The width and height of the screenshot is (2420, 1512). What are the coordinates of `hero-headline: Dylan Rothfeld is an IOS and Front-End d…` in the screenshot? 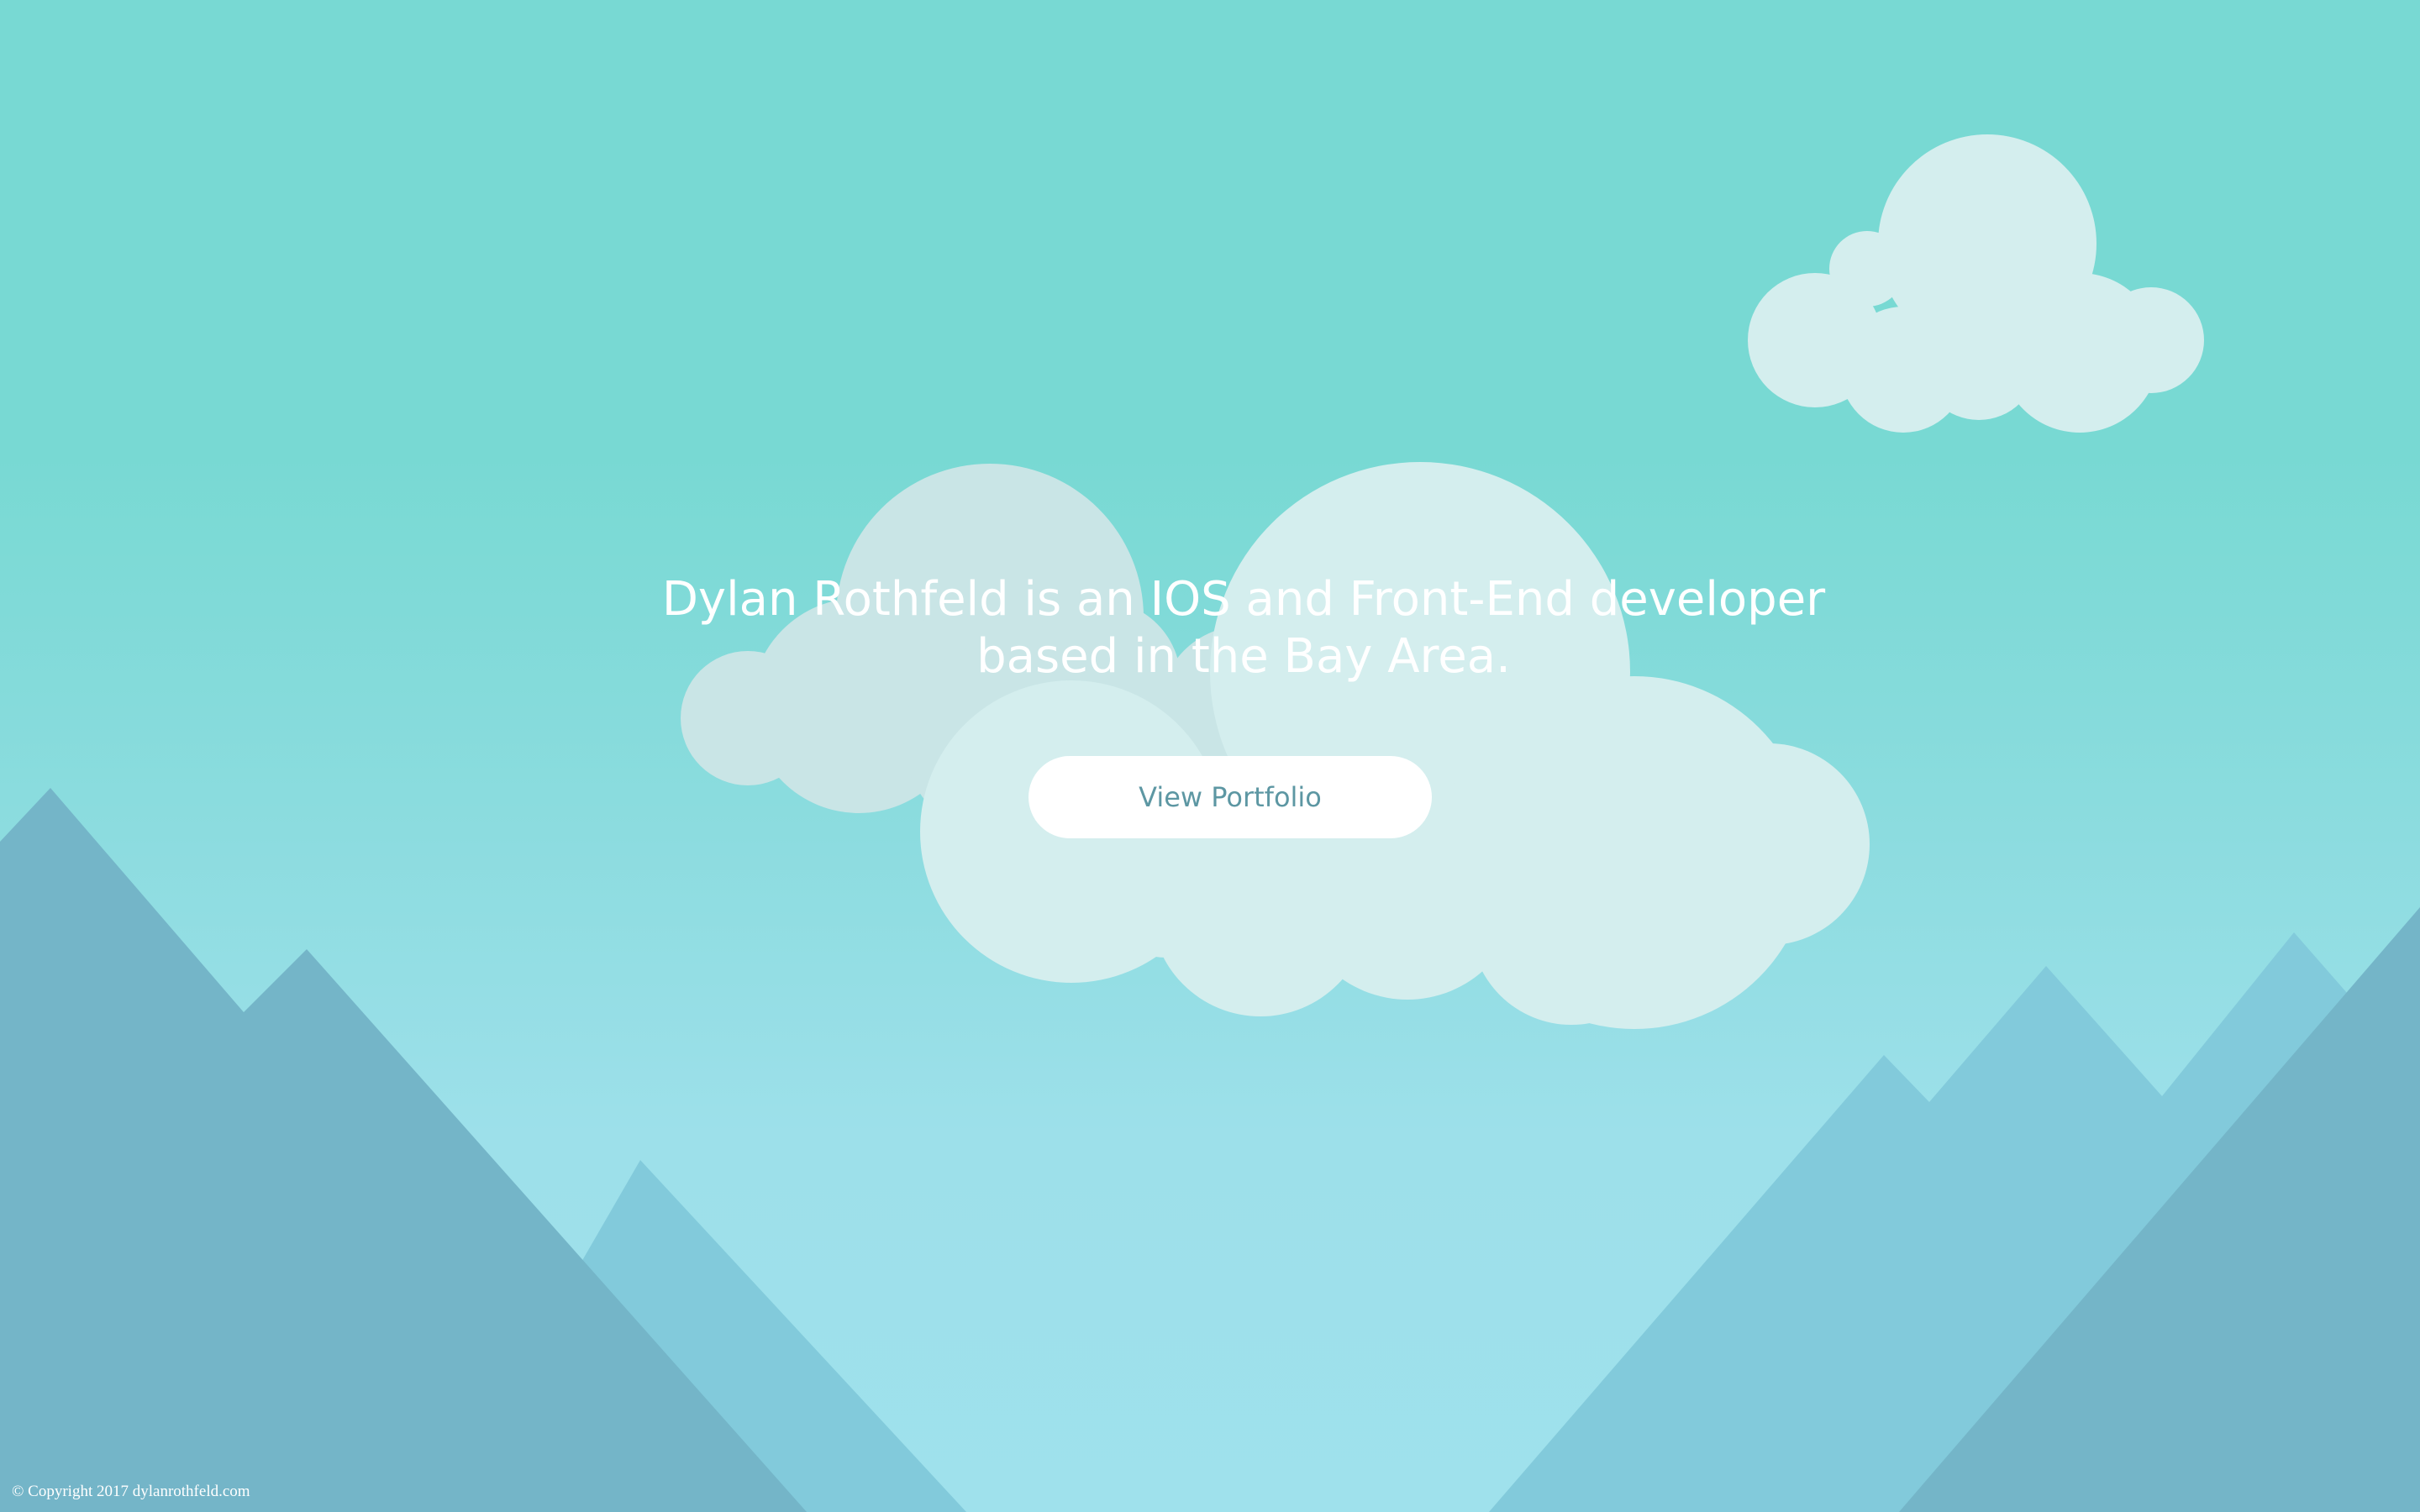 It's located at (1243, 628).